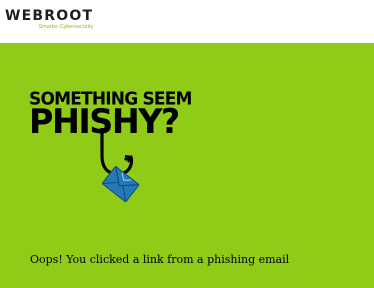 This screenshot has width=374, height=288. I want to click on logo-tagline: Smarter Cybersecurity, so click(66, 27).